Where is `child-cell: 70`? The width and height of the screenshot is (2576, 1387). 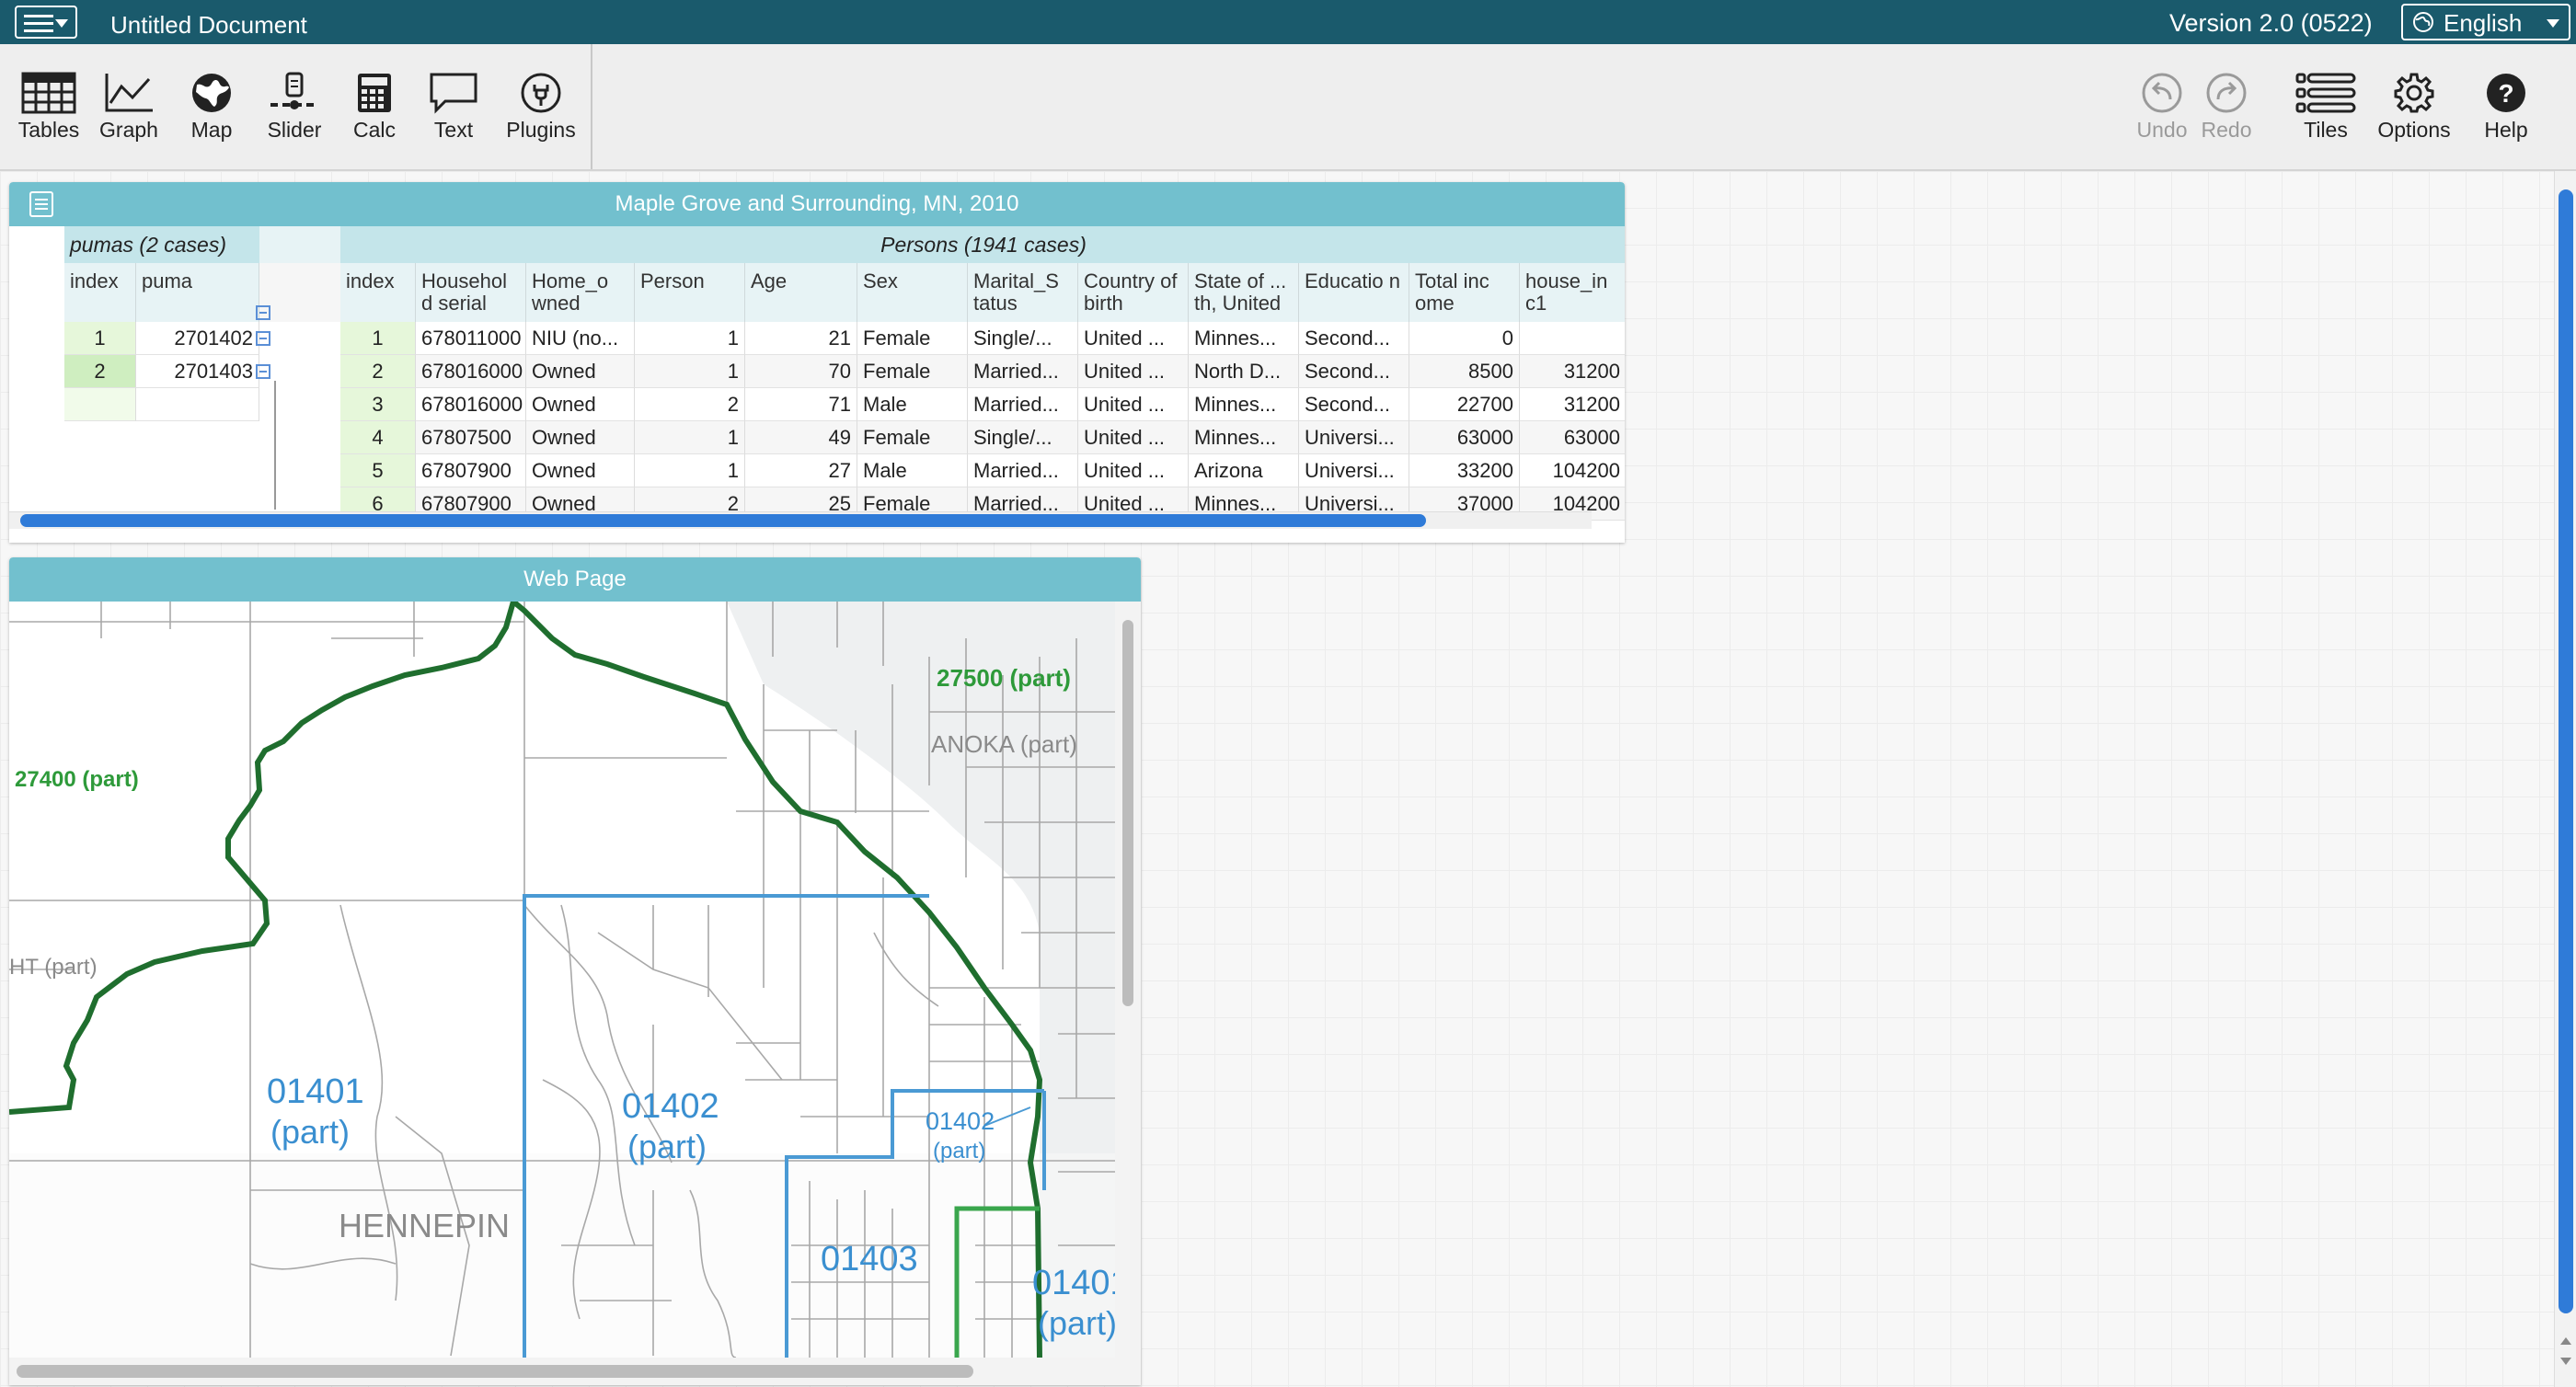
child-cell: 70 is located at coordinates (801, 371).